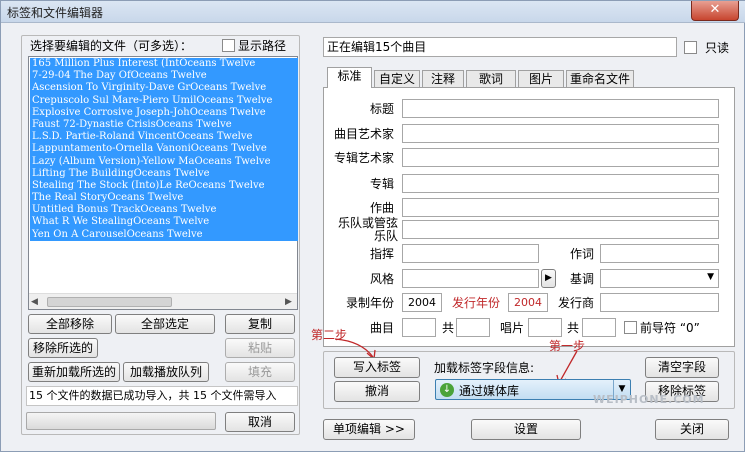  Describe the element at coordinates (364, 134) in the screenshot. I see `track-artist-label: 曲目艺术家` at that location.